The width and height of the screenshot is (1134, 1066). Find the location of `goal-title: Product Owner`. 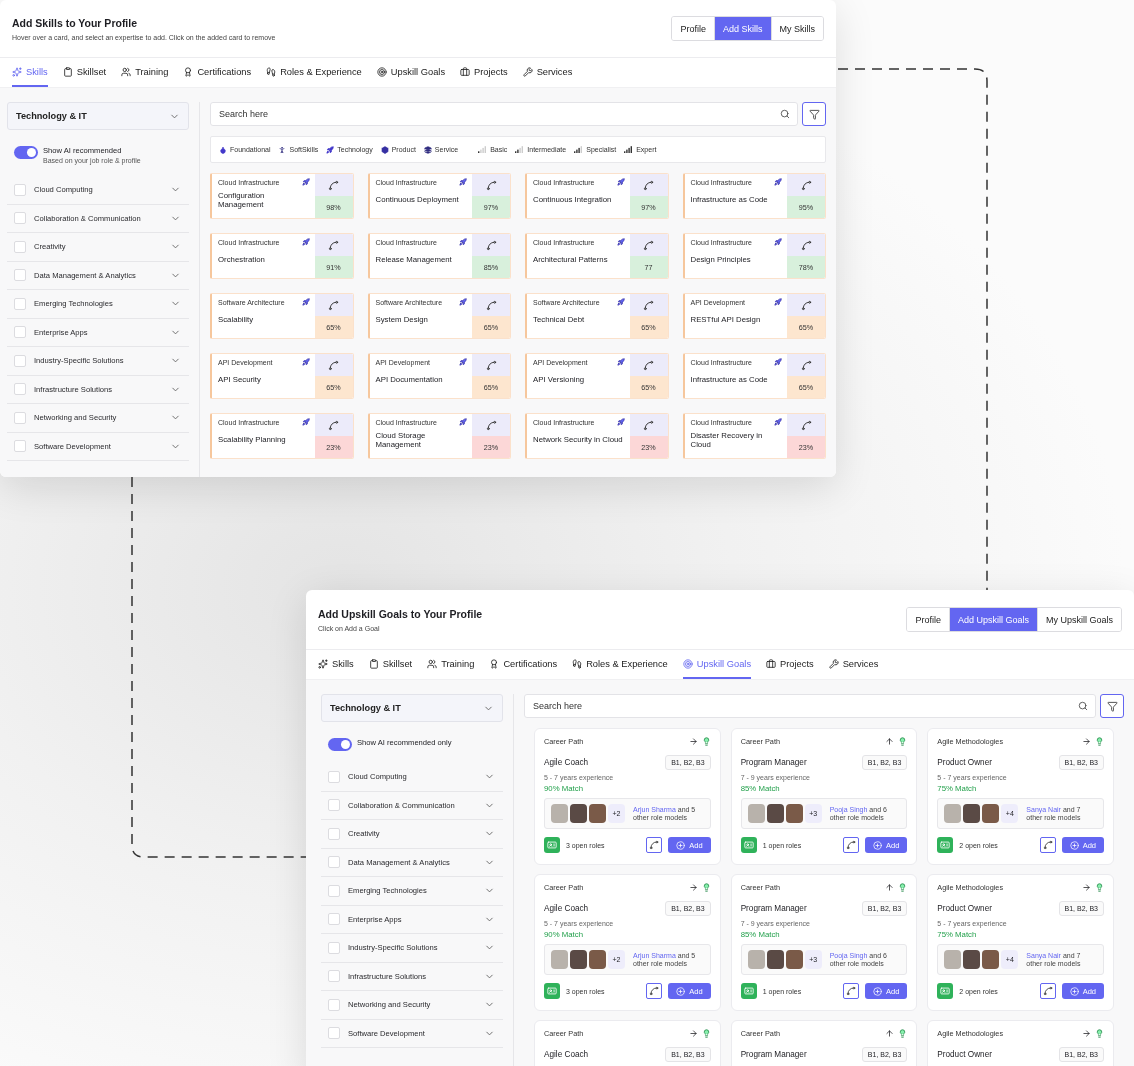

goal-title: Product Owner is located at coordinates (964, 908).